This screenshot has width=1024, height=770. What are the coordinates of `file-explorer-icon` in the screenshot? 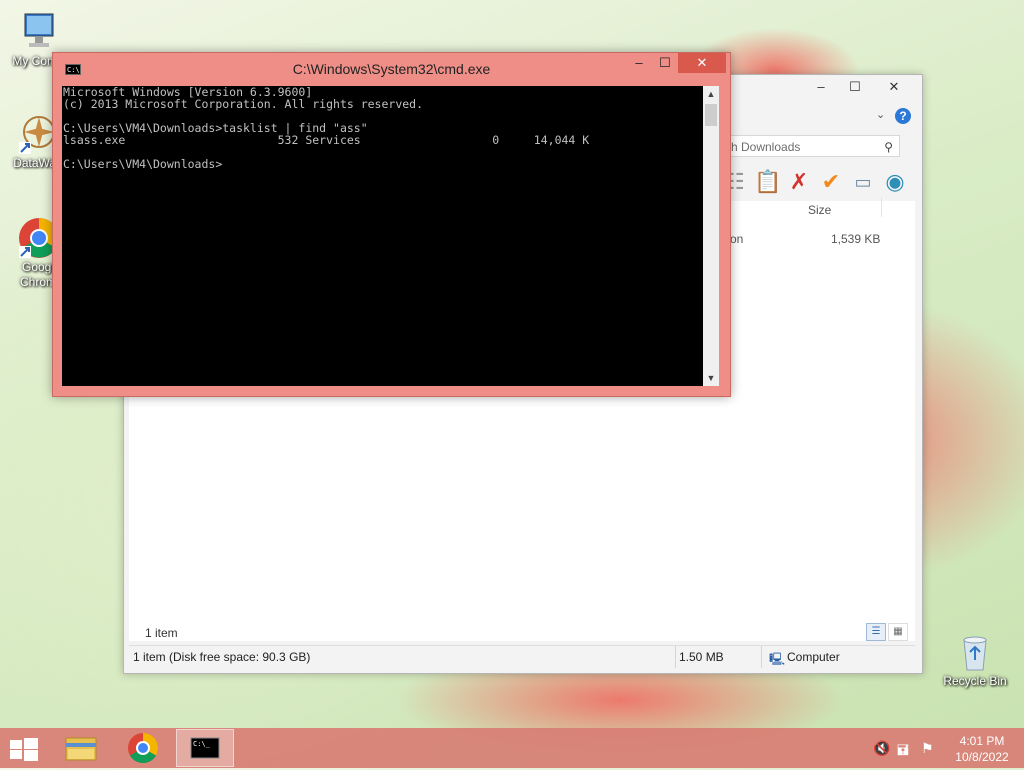 It's located at (81, 749).